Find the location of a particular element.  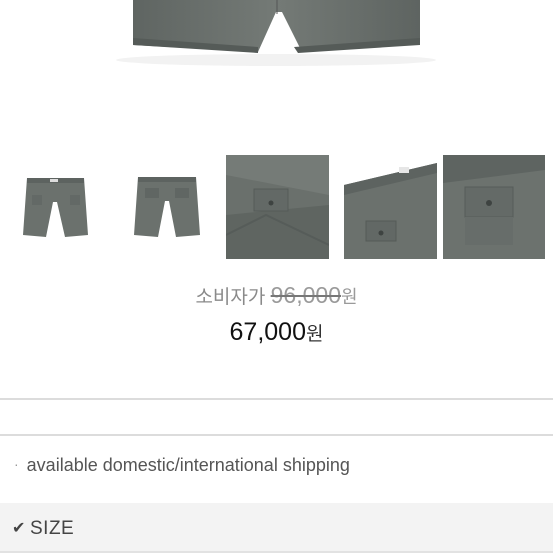

thumbnail-pocket-detail is located at coordinates (277, 207).